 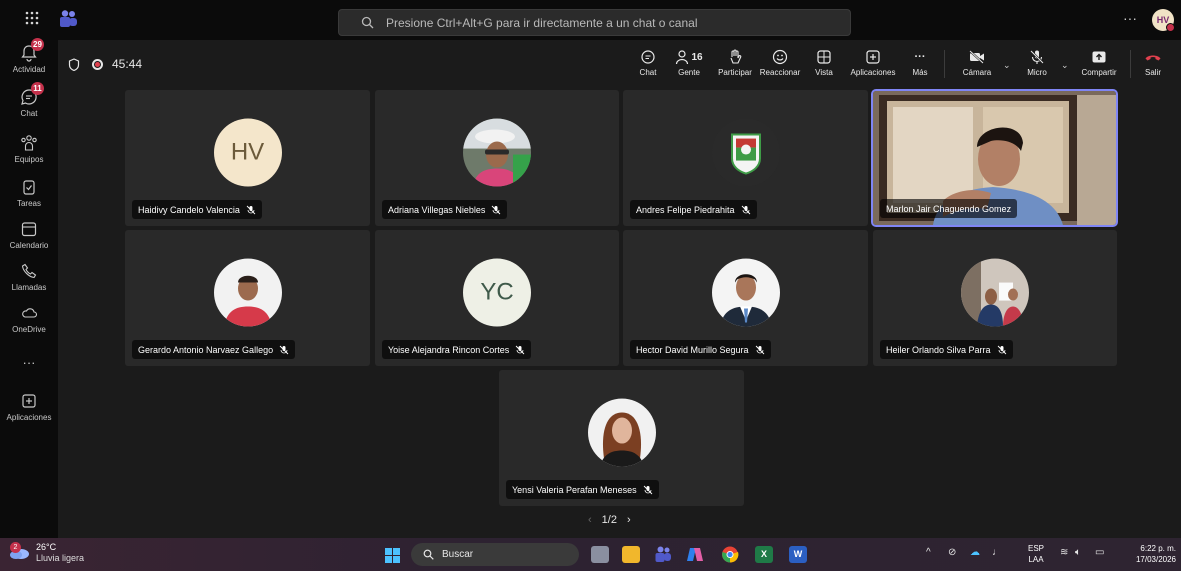 I want to click on input-language: ESP LAA, so click(x=1036, y=554).